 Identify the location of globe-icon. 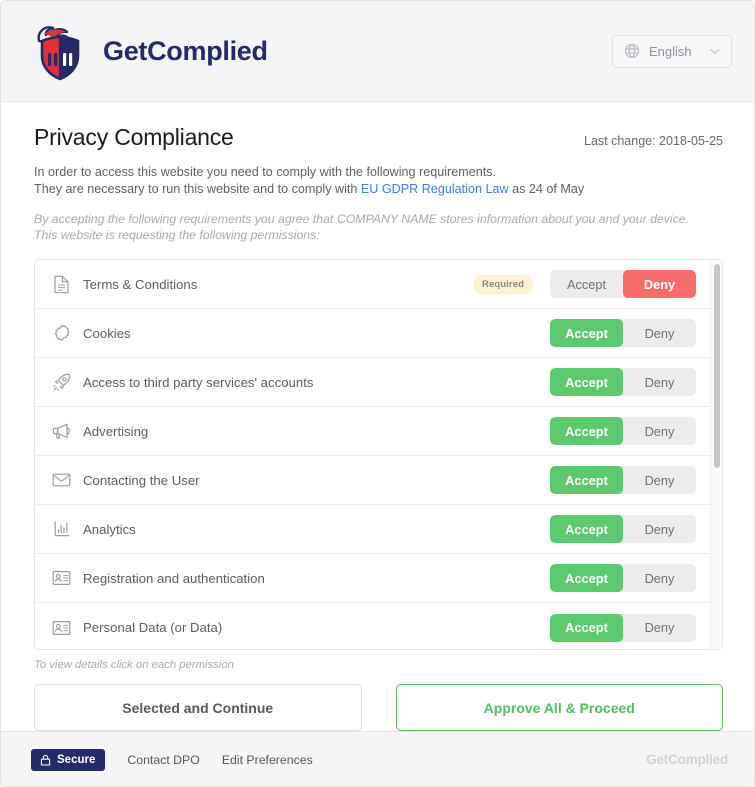
(632, 51).